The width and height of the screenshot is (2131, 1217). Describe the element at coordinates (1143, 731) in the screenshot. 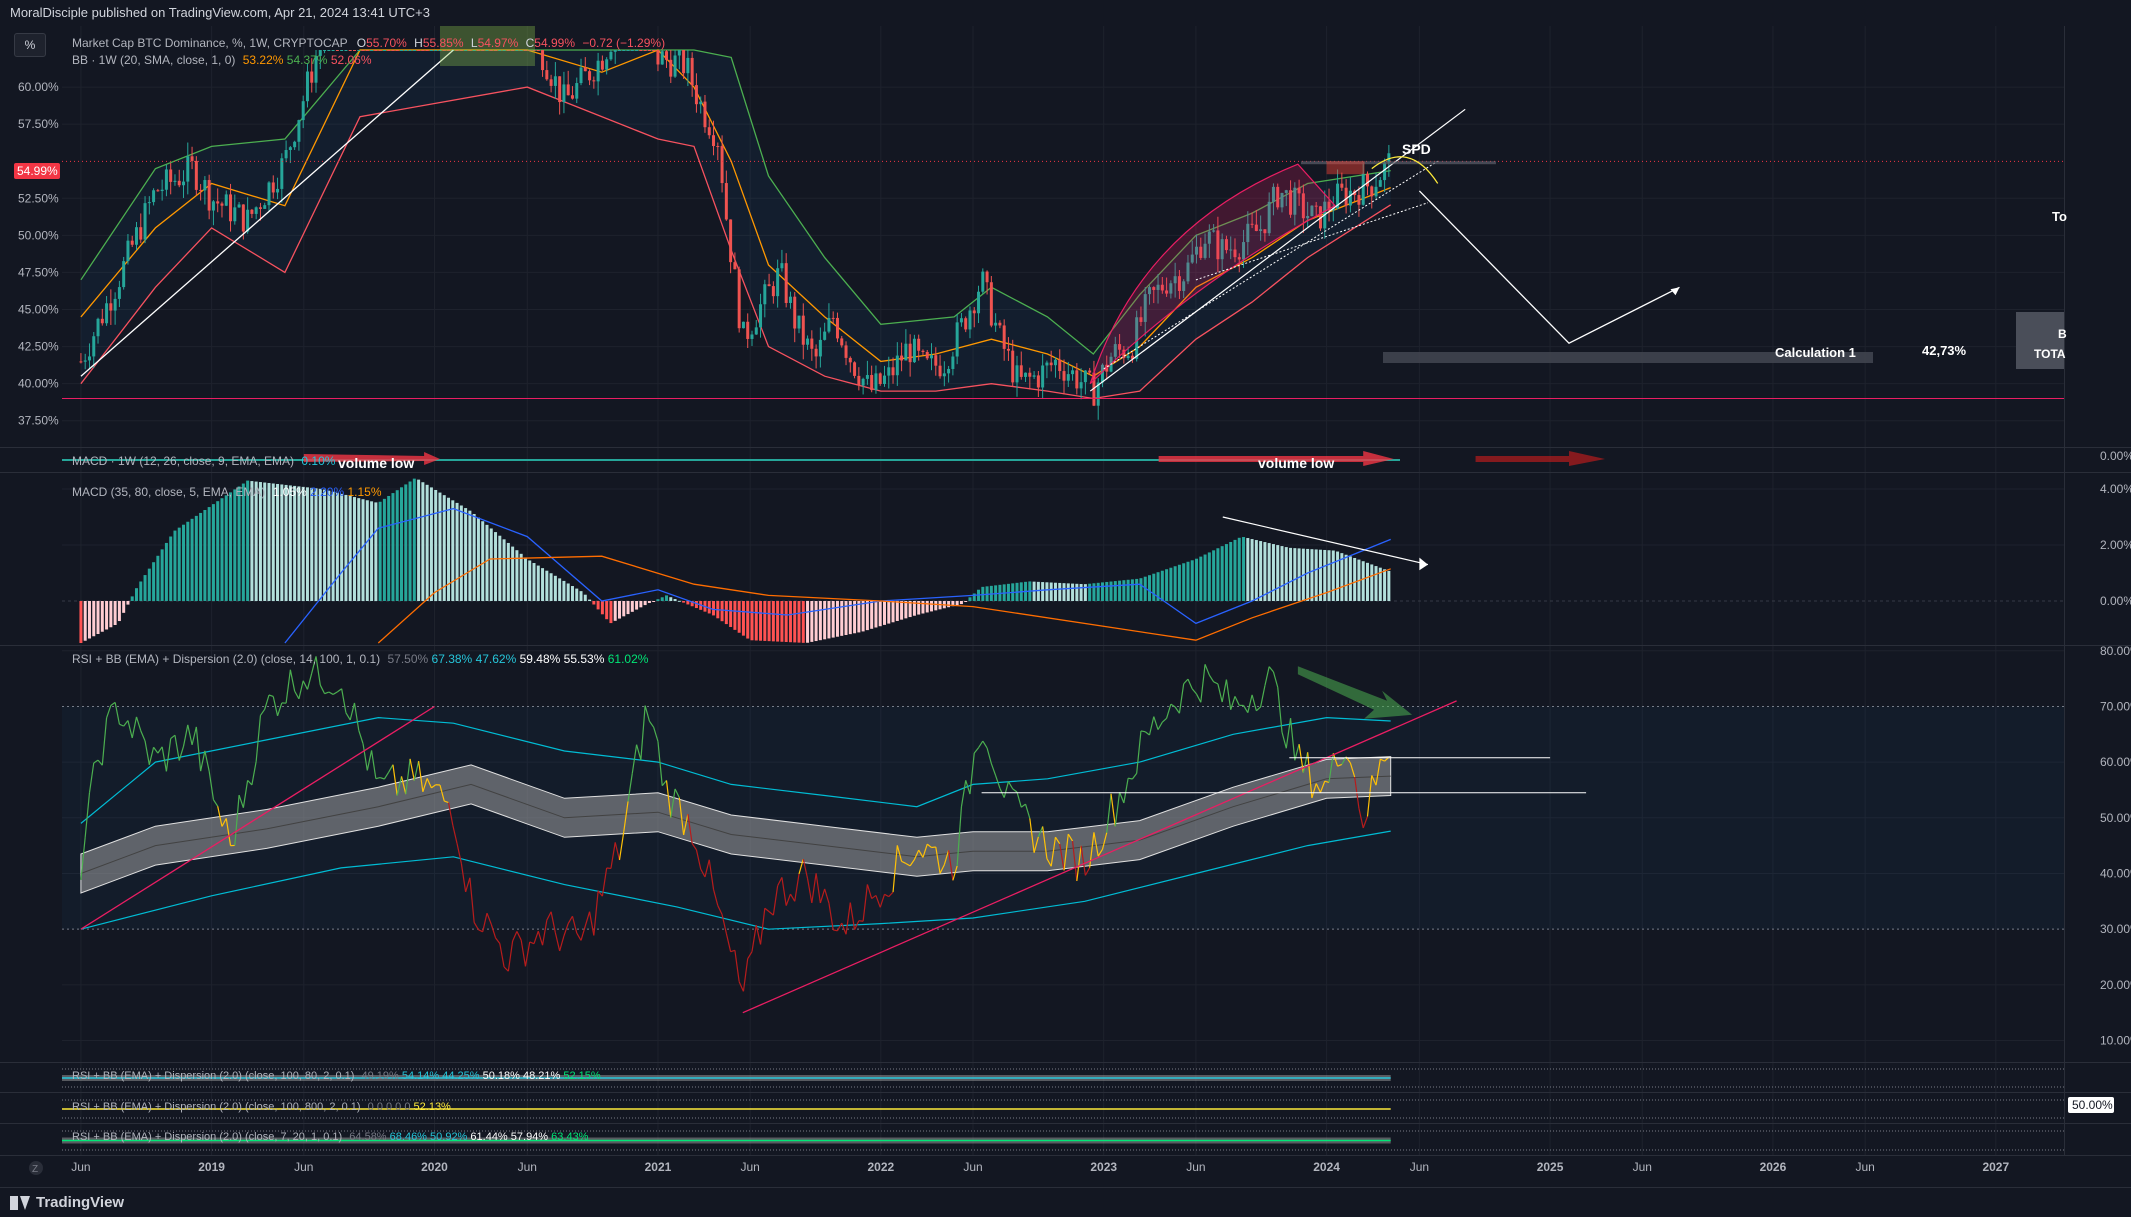

I see `rsi-line-segment` at that location.